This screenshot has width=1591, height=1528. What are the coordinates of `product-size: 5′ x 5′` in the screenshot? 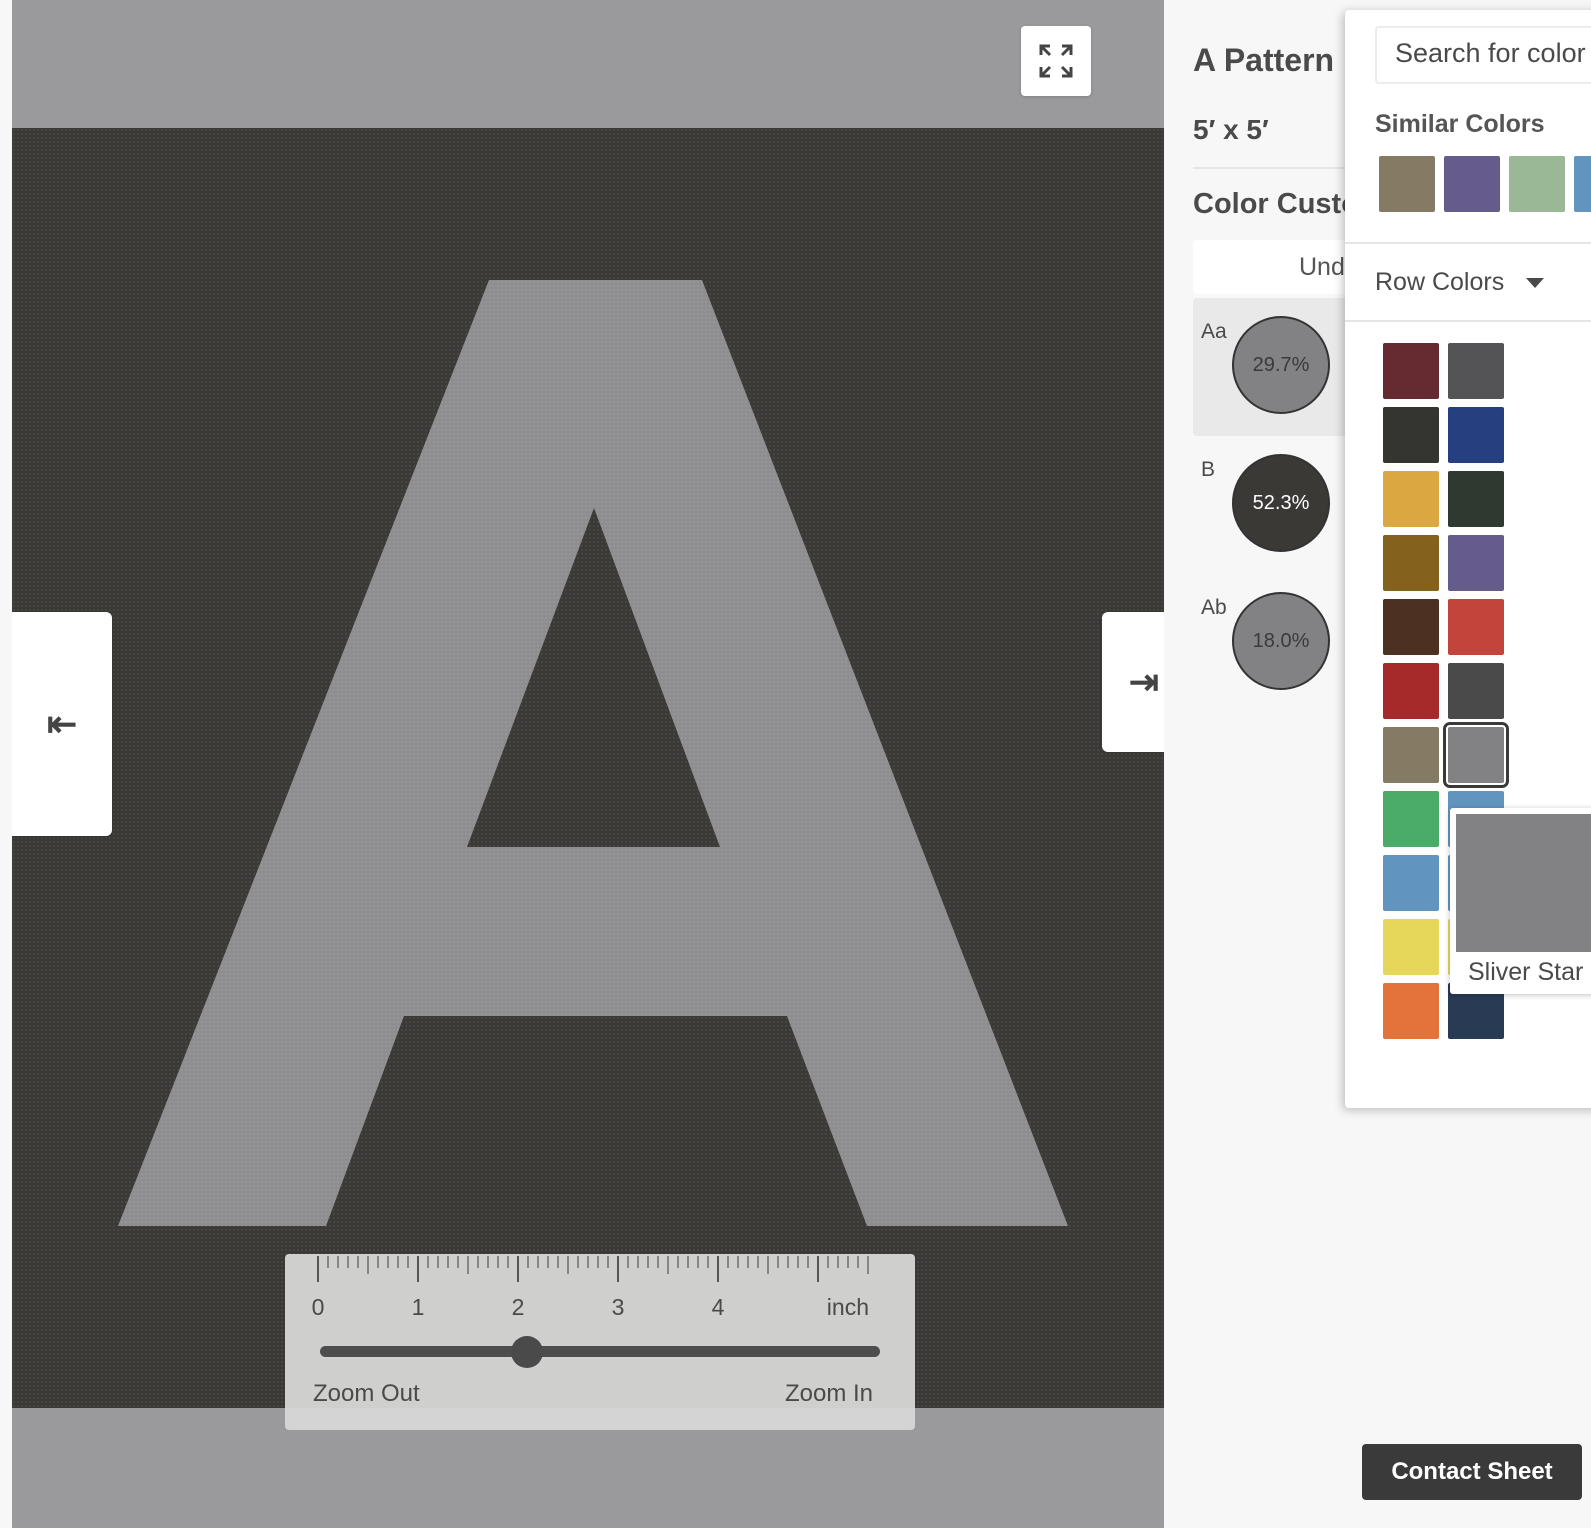 It's located at (1231, 129).